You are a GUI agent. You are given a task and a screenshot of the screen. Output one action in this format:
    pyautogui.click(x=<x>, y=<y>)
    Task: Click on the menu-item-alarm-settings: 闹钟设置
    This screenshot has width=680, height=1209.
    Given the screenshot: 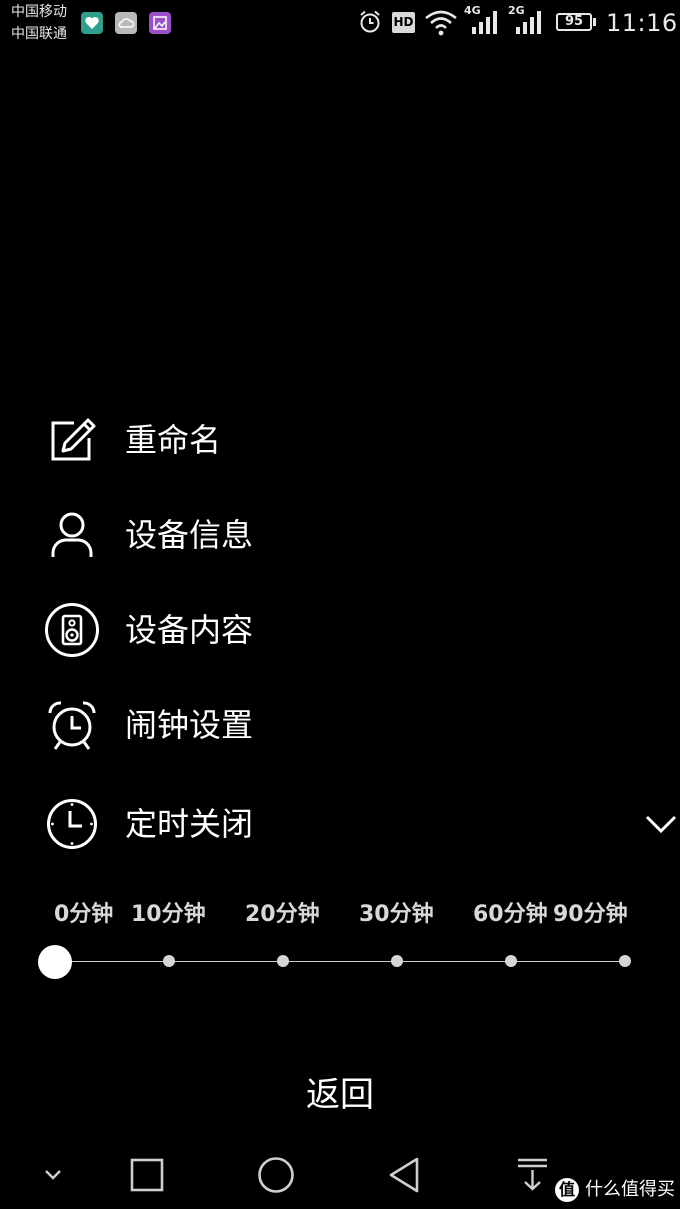 What is the action you would take?
    pyautogui.click(x=340, y=726)
    